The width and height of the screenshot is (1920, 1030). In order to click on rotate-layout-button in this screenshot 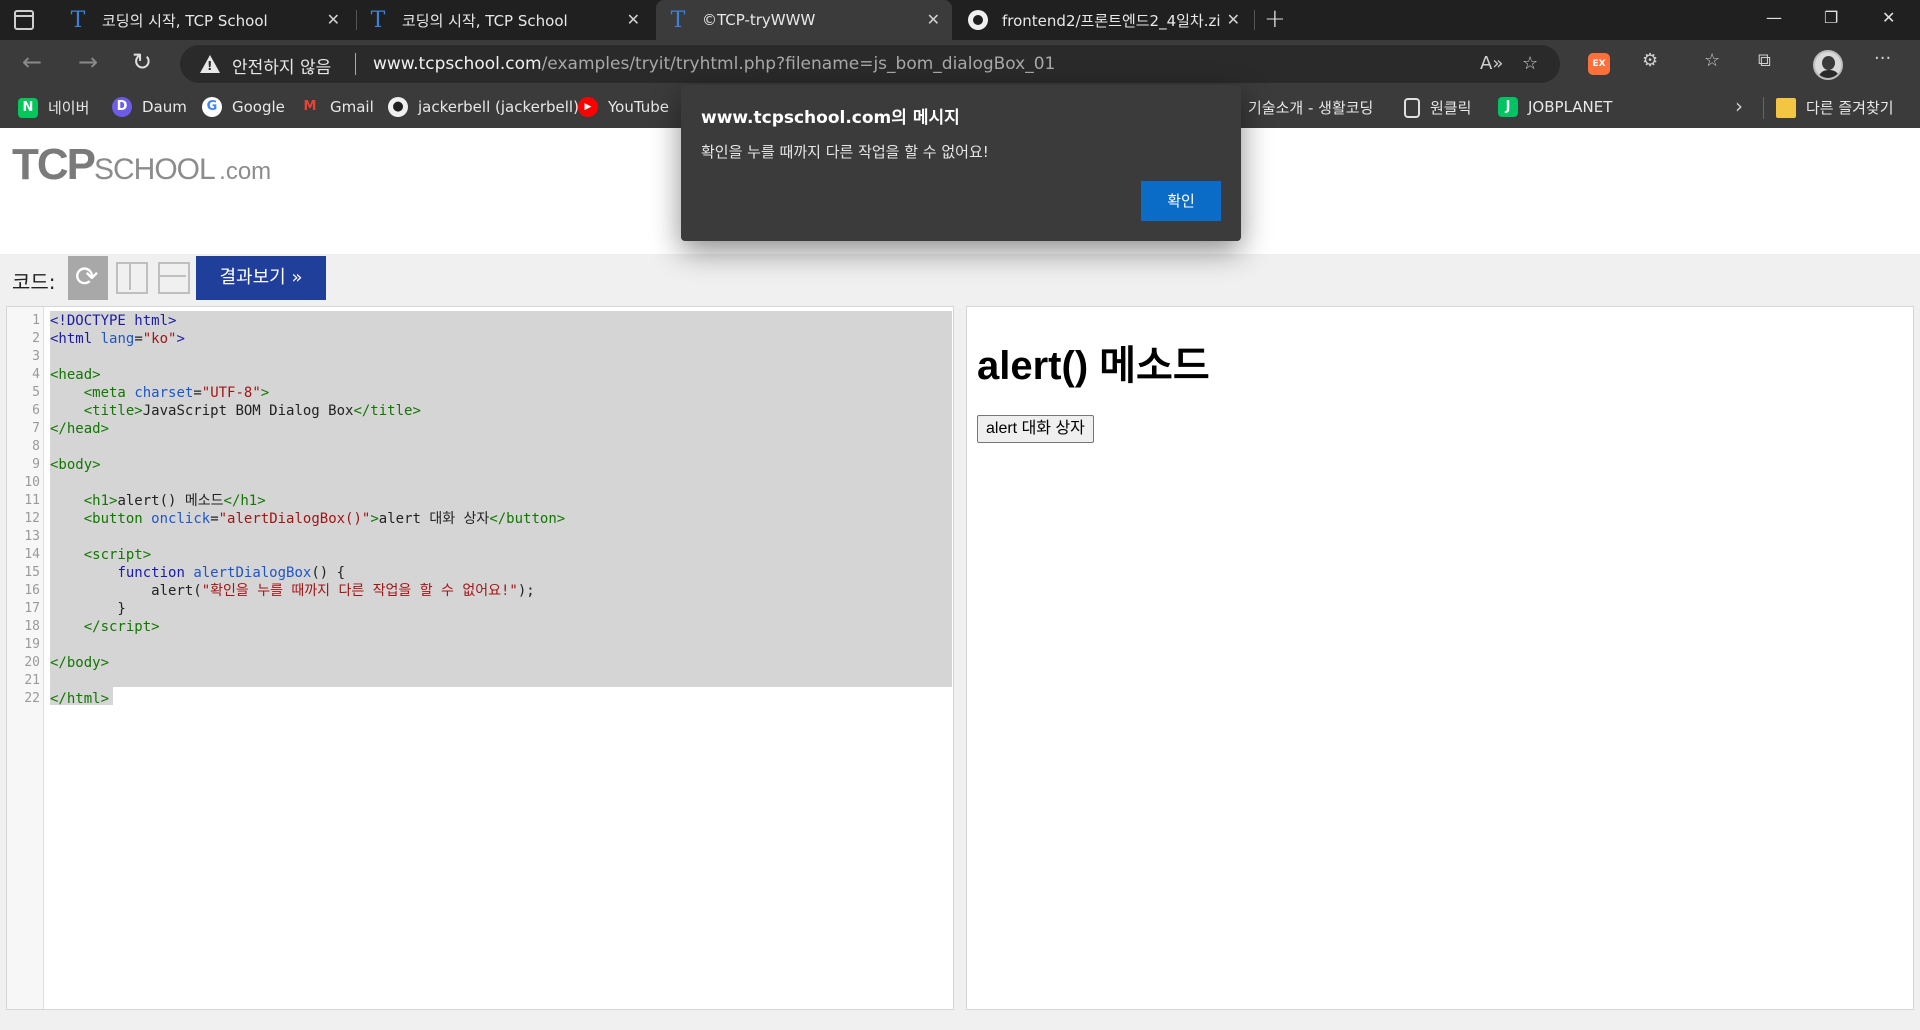, I will do `click(88, 278)`.